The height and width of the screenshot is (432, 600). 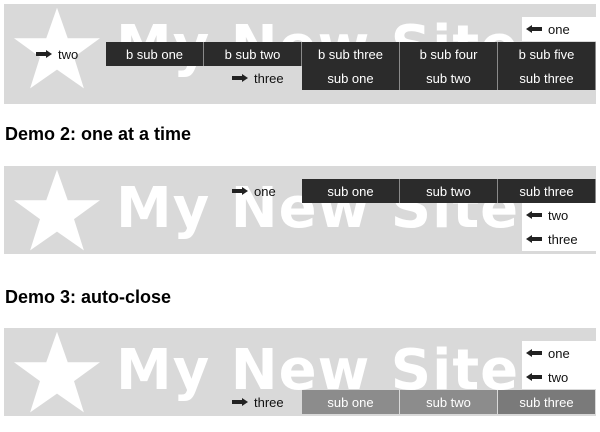 What do you see at coordinates (155, 54) in the screenshot?
I see `menu-item-b-sub-one: b sub one` at bounding box center [155, 54].